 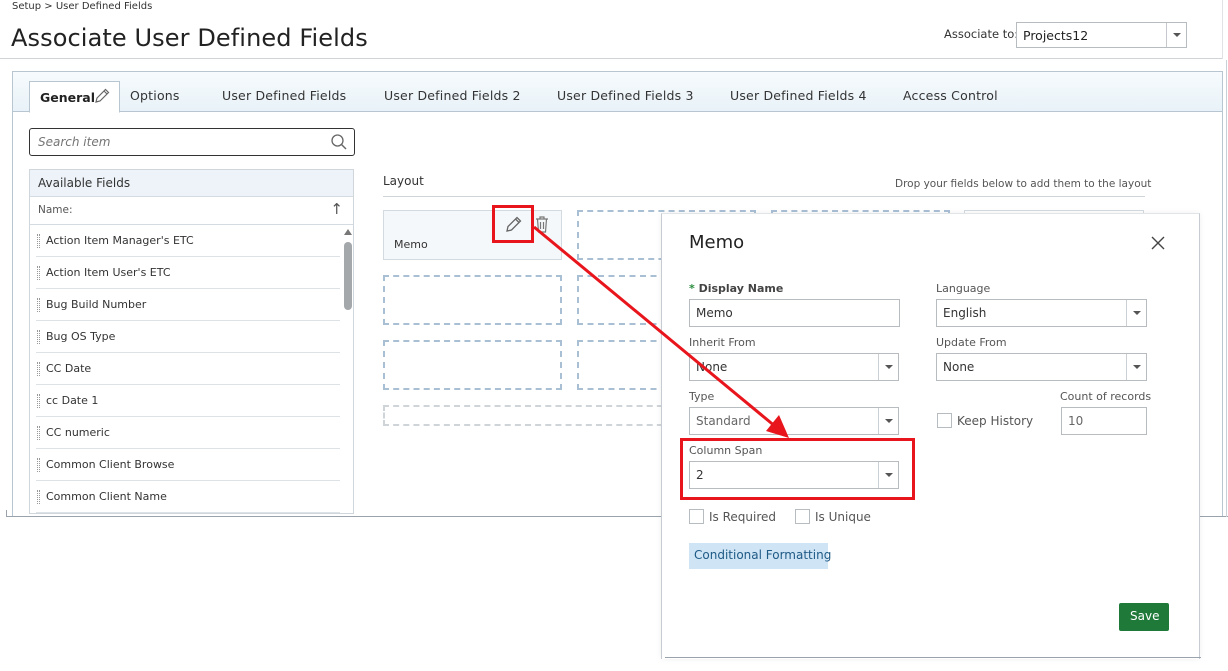 What do you see at coordinates (1106, 396) in the screenshot?
I see `count-of-records-label: Count of records` at bounding box center [1106, 396].